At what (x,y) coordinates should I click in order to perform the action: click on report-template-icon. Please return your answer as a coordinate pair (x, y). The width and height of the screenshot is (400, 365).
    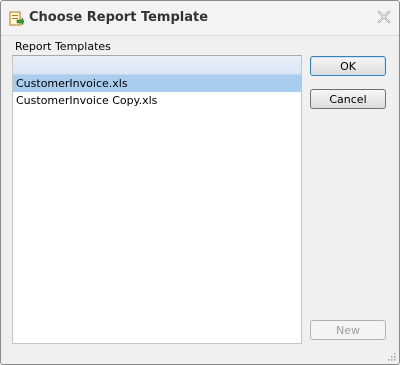
    Looking at the image, I should click on (16, 19).